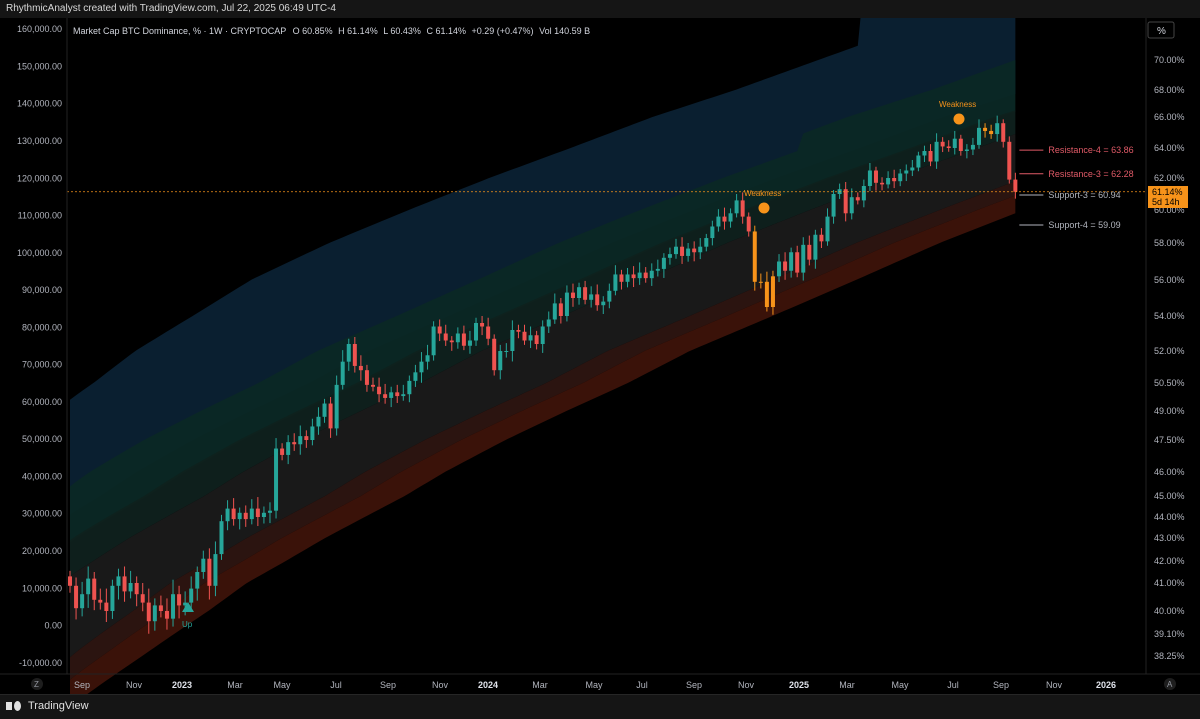 The image size is (1200, 719). Describe the element at coordinates (39, 66) in the screenshot. I see `left-axis-tick: 150,000.00` at that location.